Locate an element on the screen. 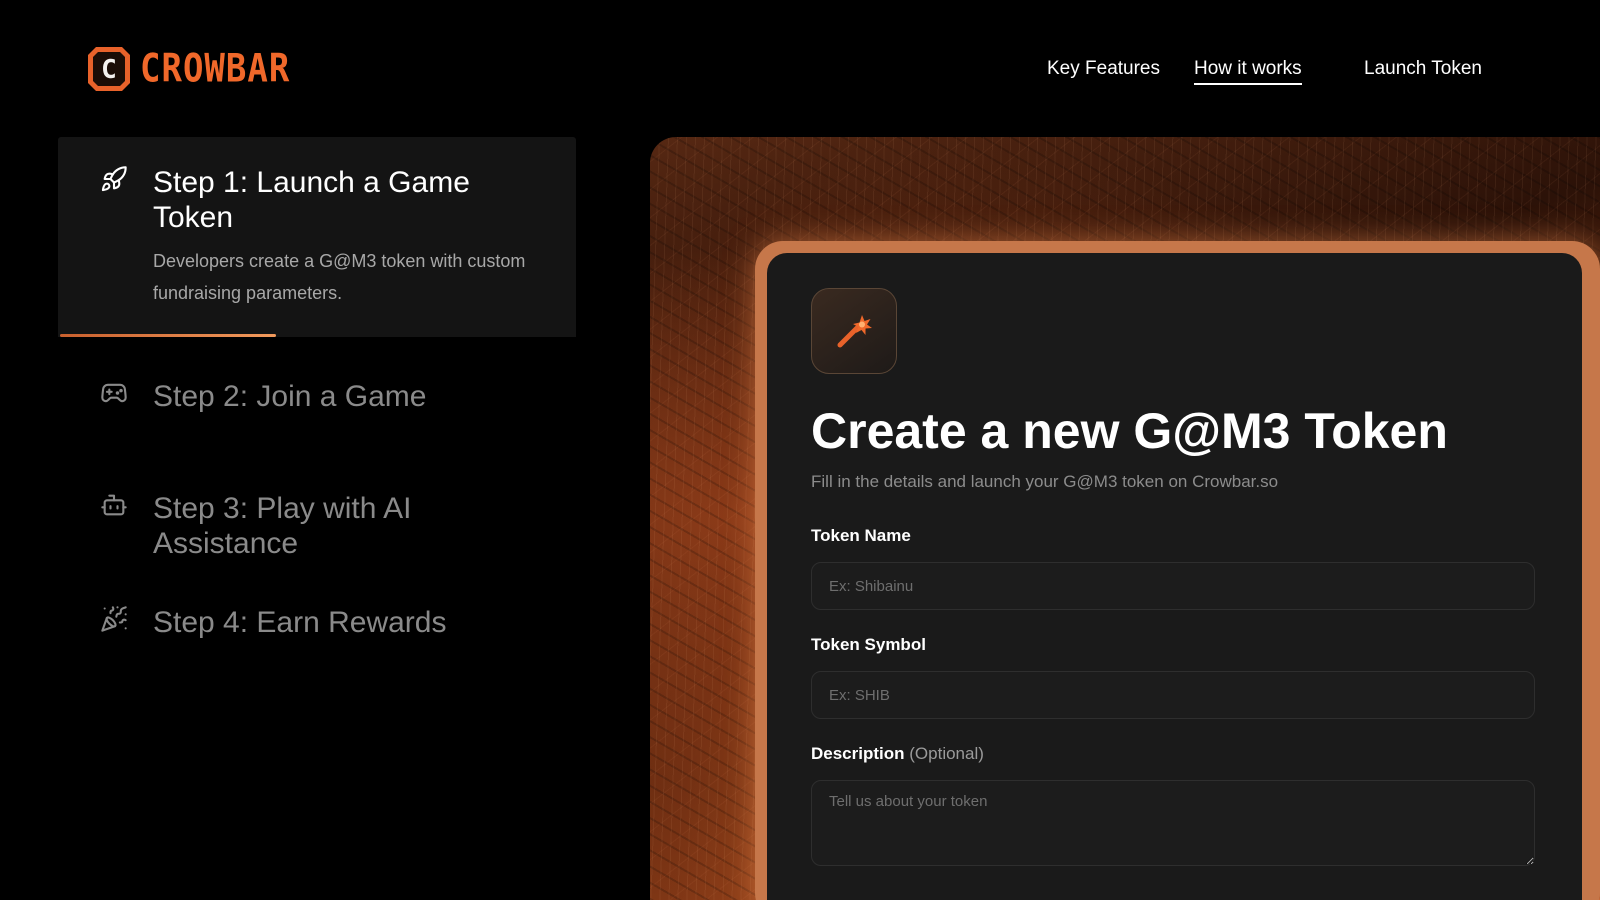  robot-icon is located at coordinates (114, 505).